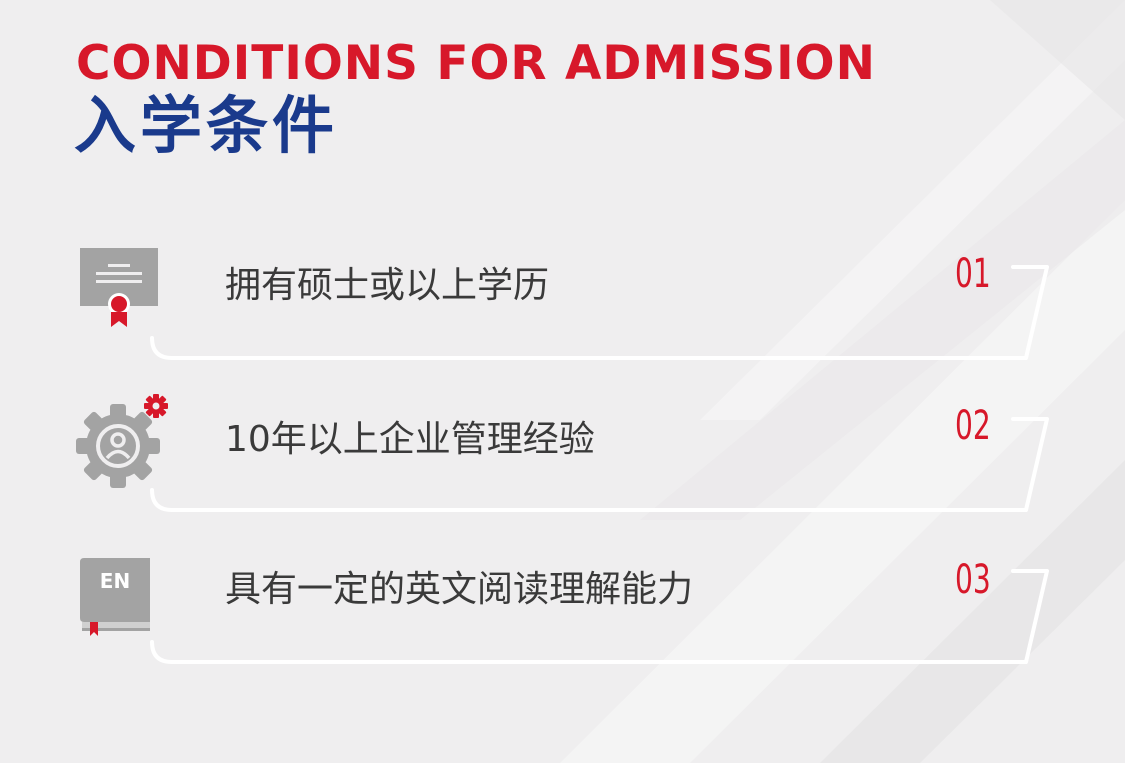 The image size is (1125, 763). What do you see at coordinates (116, 600) in the screenshot?
I see `english-book-icon: EN` at bounding box center [116, 600].